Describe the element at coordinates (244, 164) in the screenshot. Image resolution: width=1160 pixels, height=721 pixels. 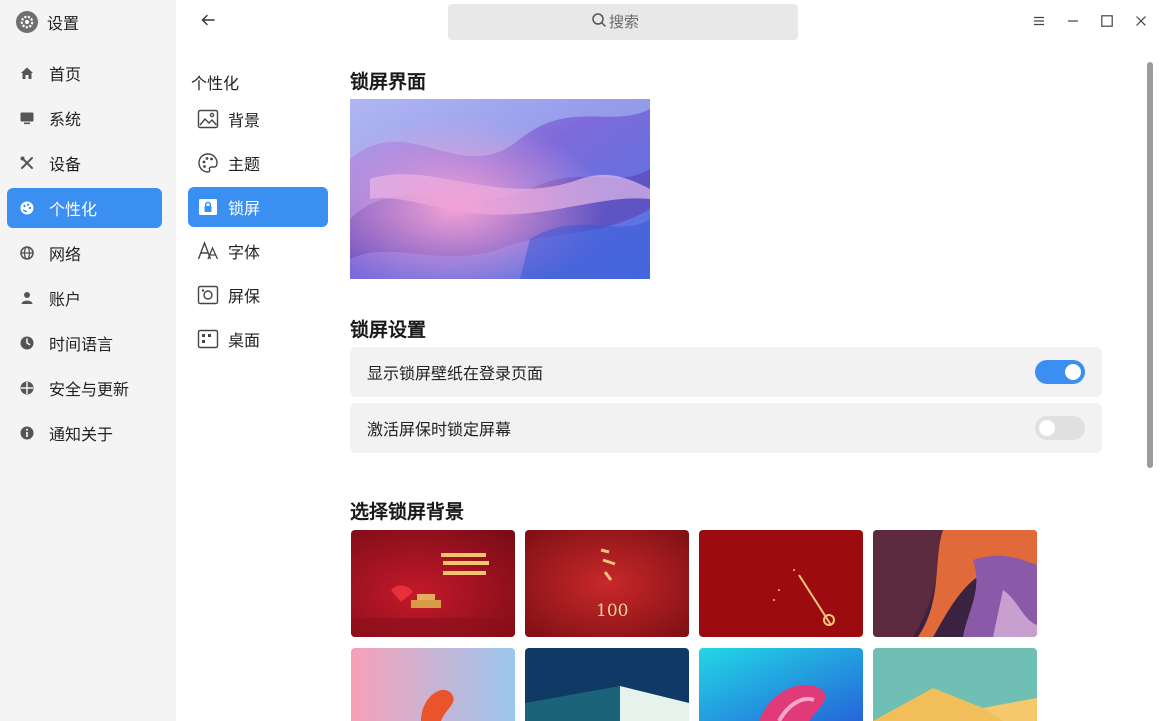
I see `subnav-item-label: 主题` at that location.